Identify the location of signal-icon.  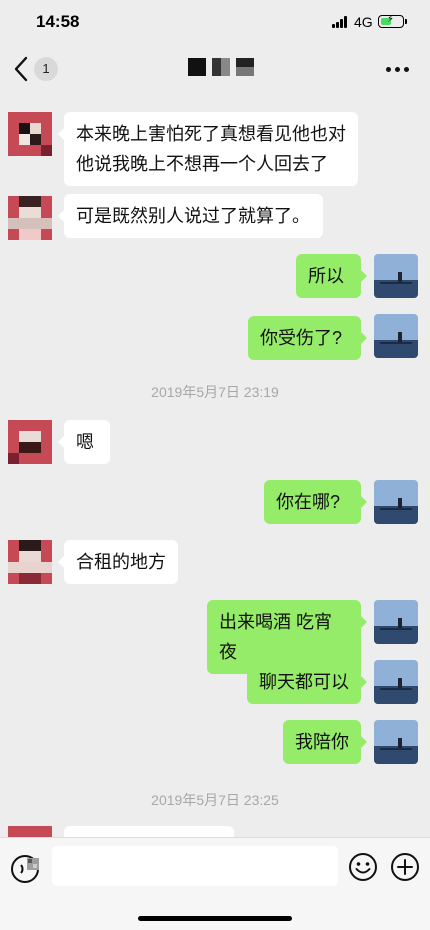
(341, 22).